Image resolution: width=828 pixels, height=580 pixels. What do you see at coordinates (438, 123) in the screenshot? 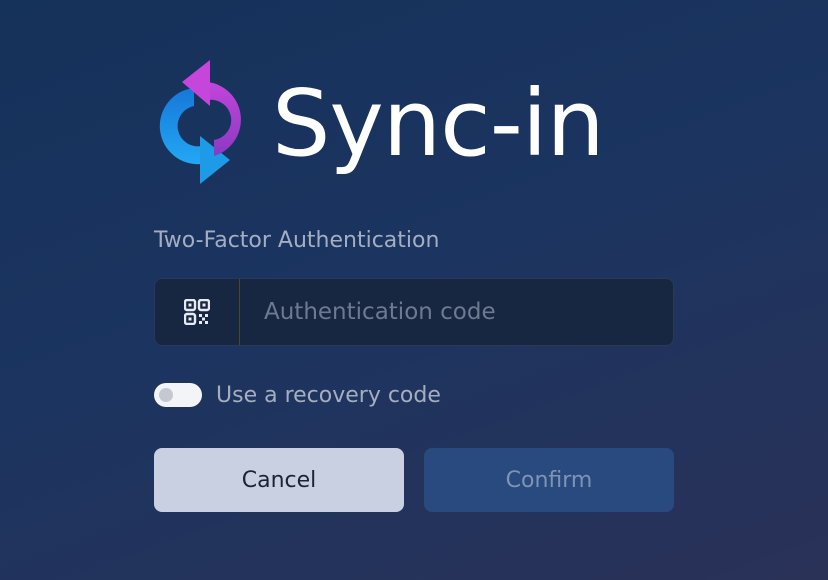
I see `brand-name: Sync-in` at bounding box center [438, 123].